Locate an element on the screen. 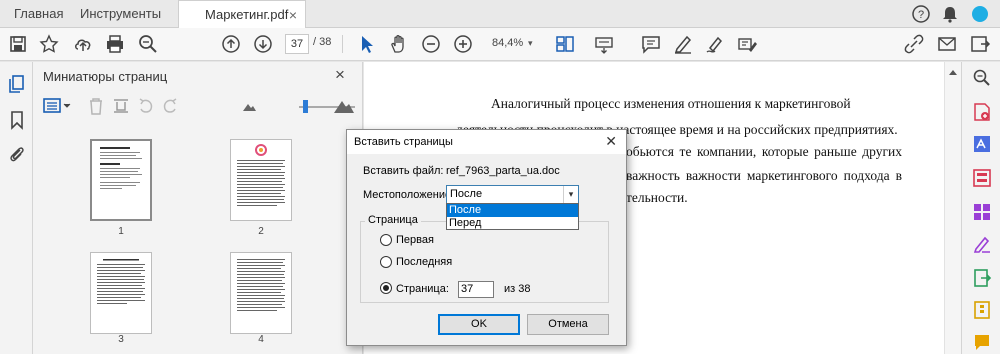  rotate-left-icon is located at coordinates (146, 106).